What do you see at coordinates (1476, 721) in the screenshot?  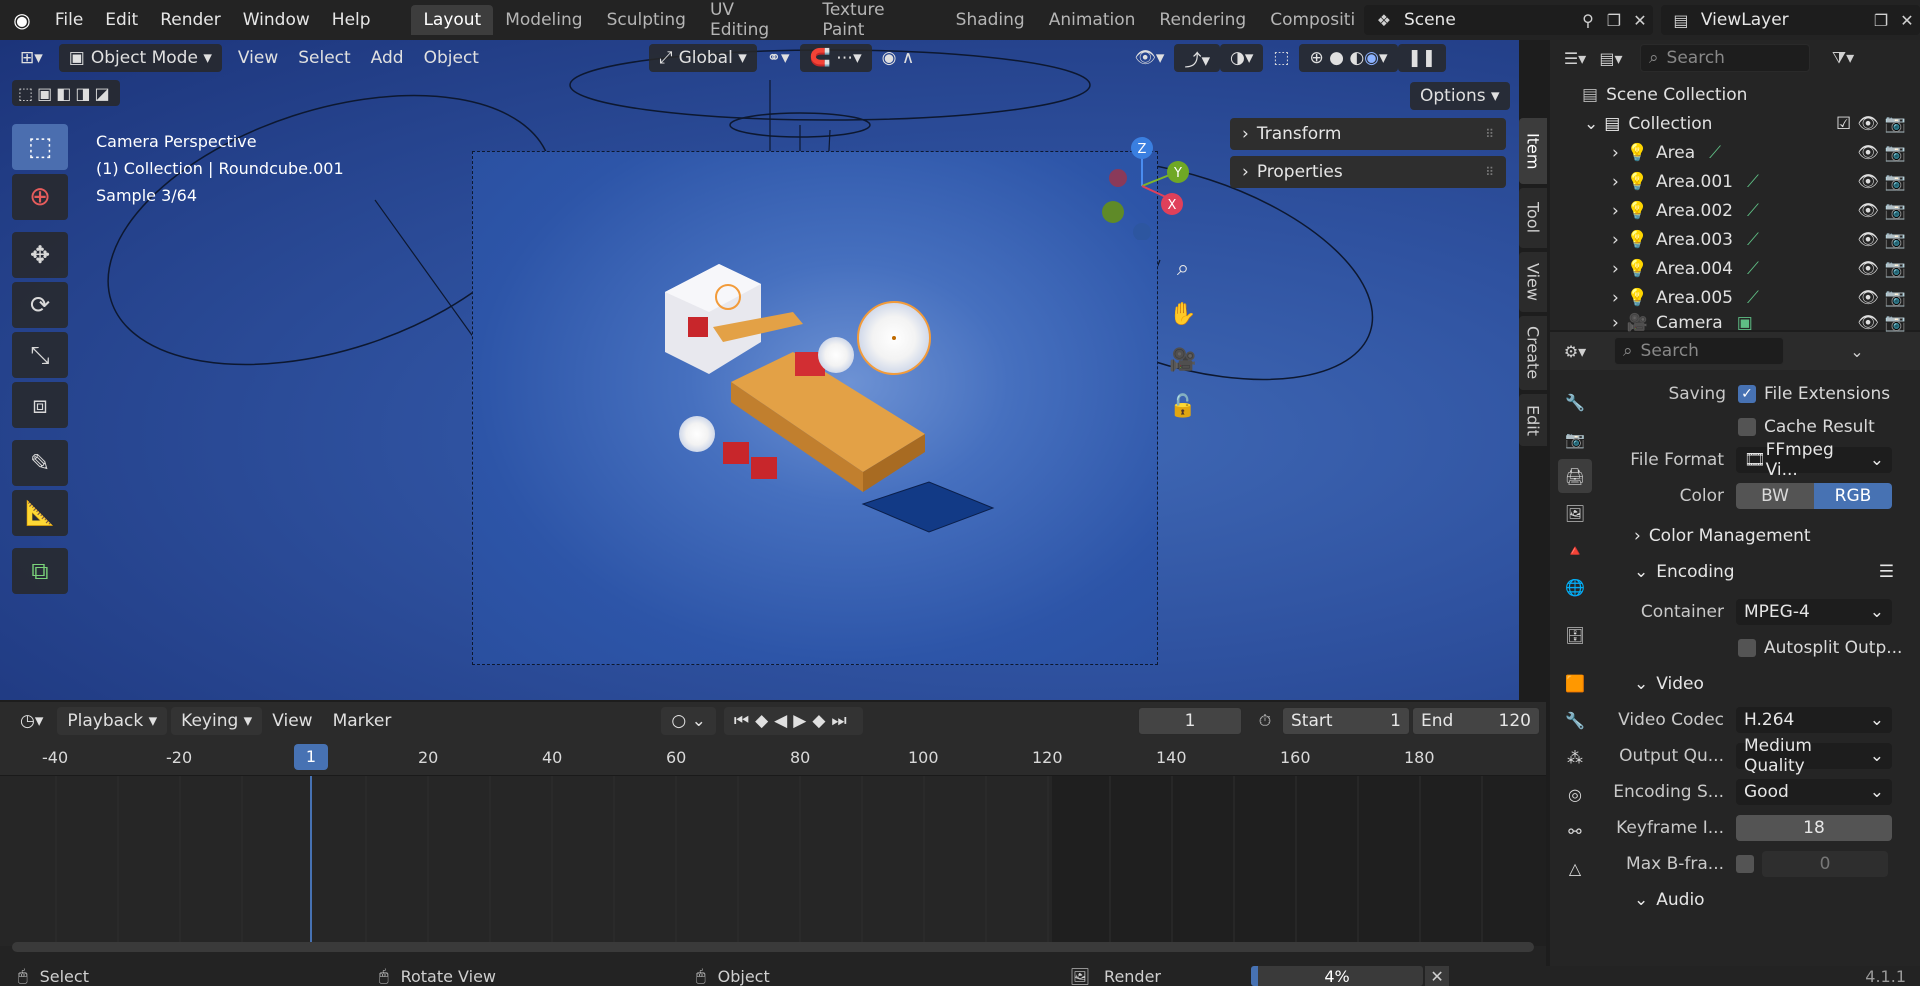 I see `end-frame-field: End 120` at bounding box center [1476, 721].